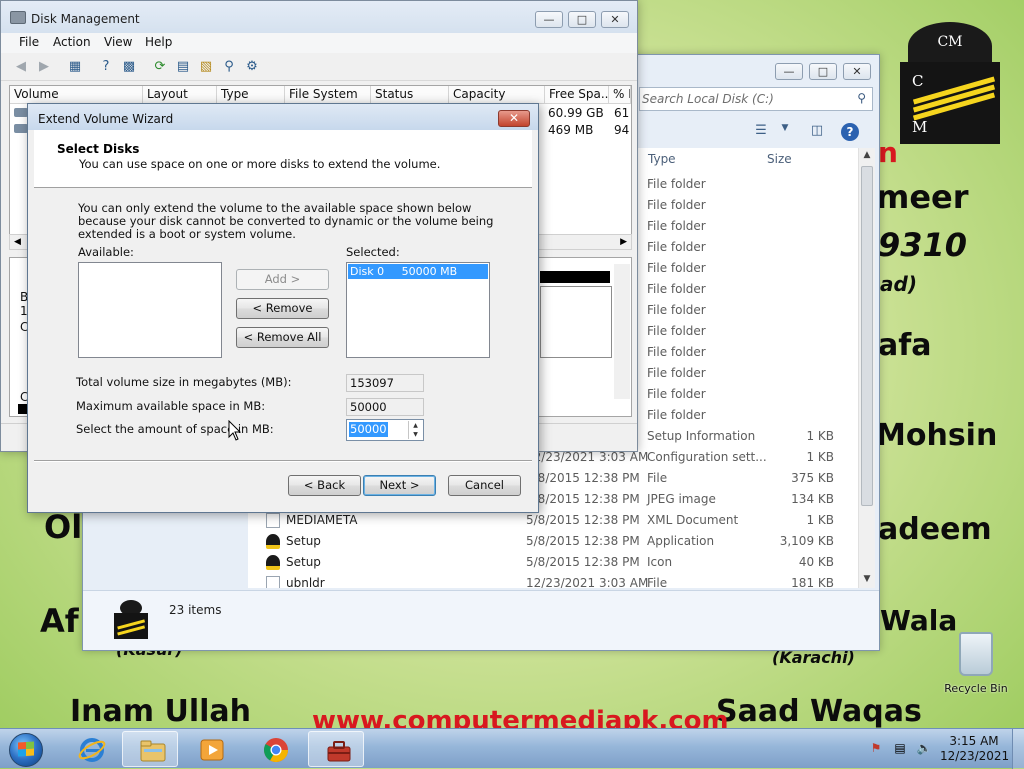  Describe the element at coordinates (418, 271) in the screenshot. I see `selected-disk-item: Disk 0 50000 MB` at that location.